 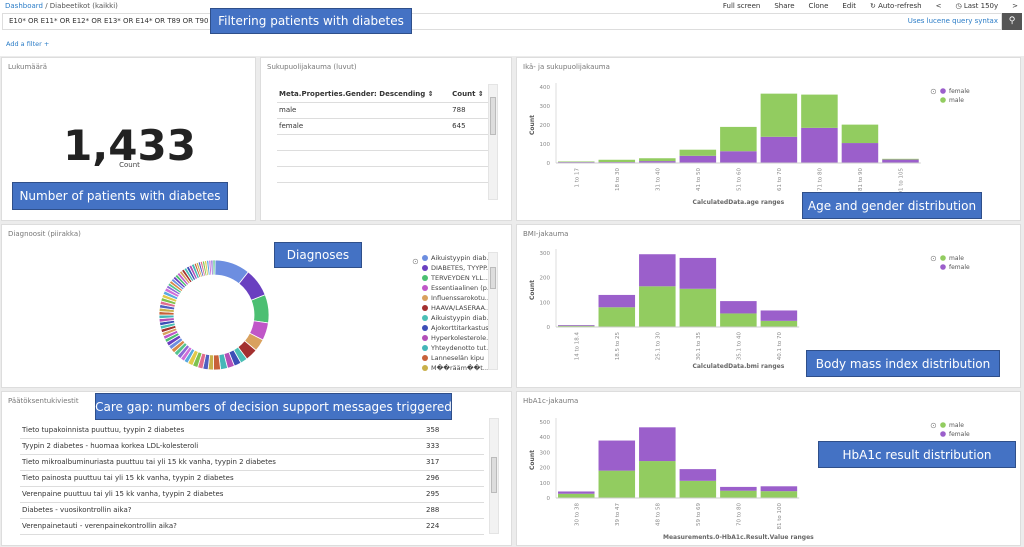 I want to click on y-tick-label: 400, so click(x=545, y=438).